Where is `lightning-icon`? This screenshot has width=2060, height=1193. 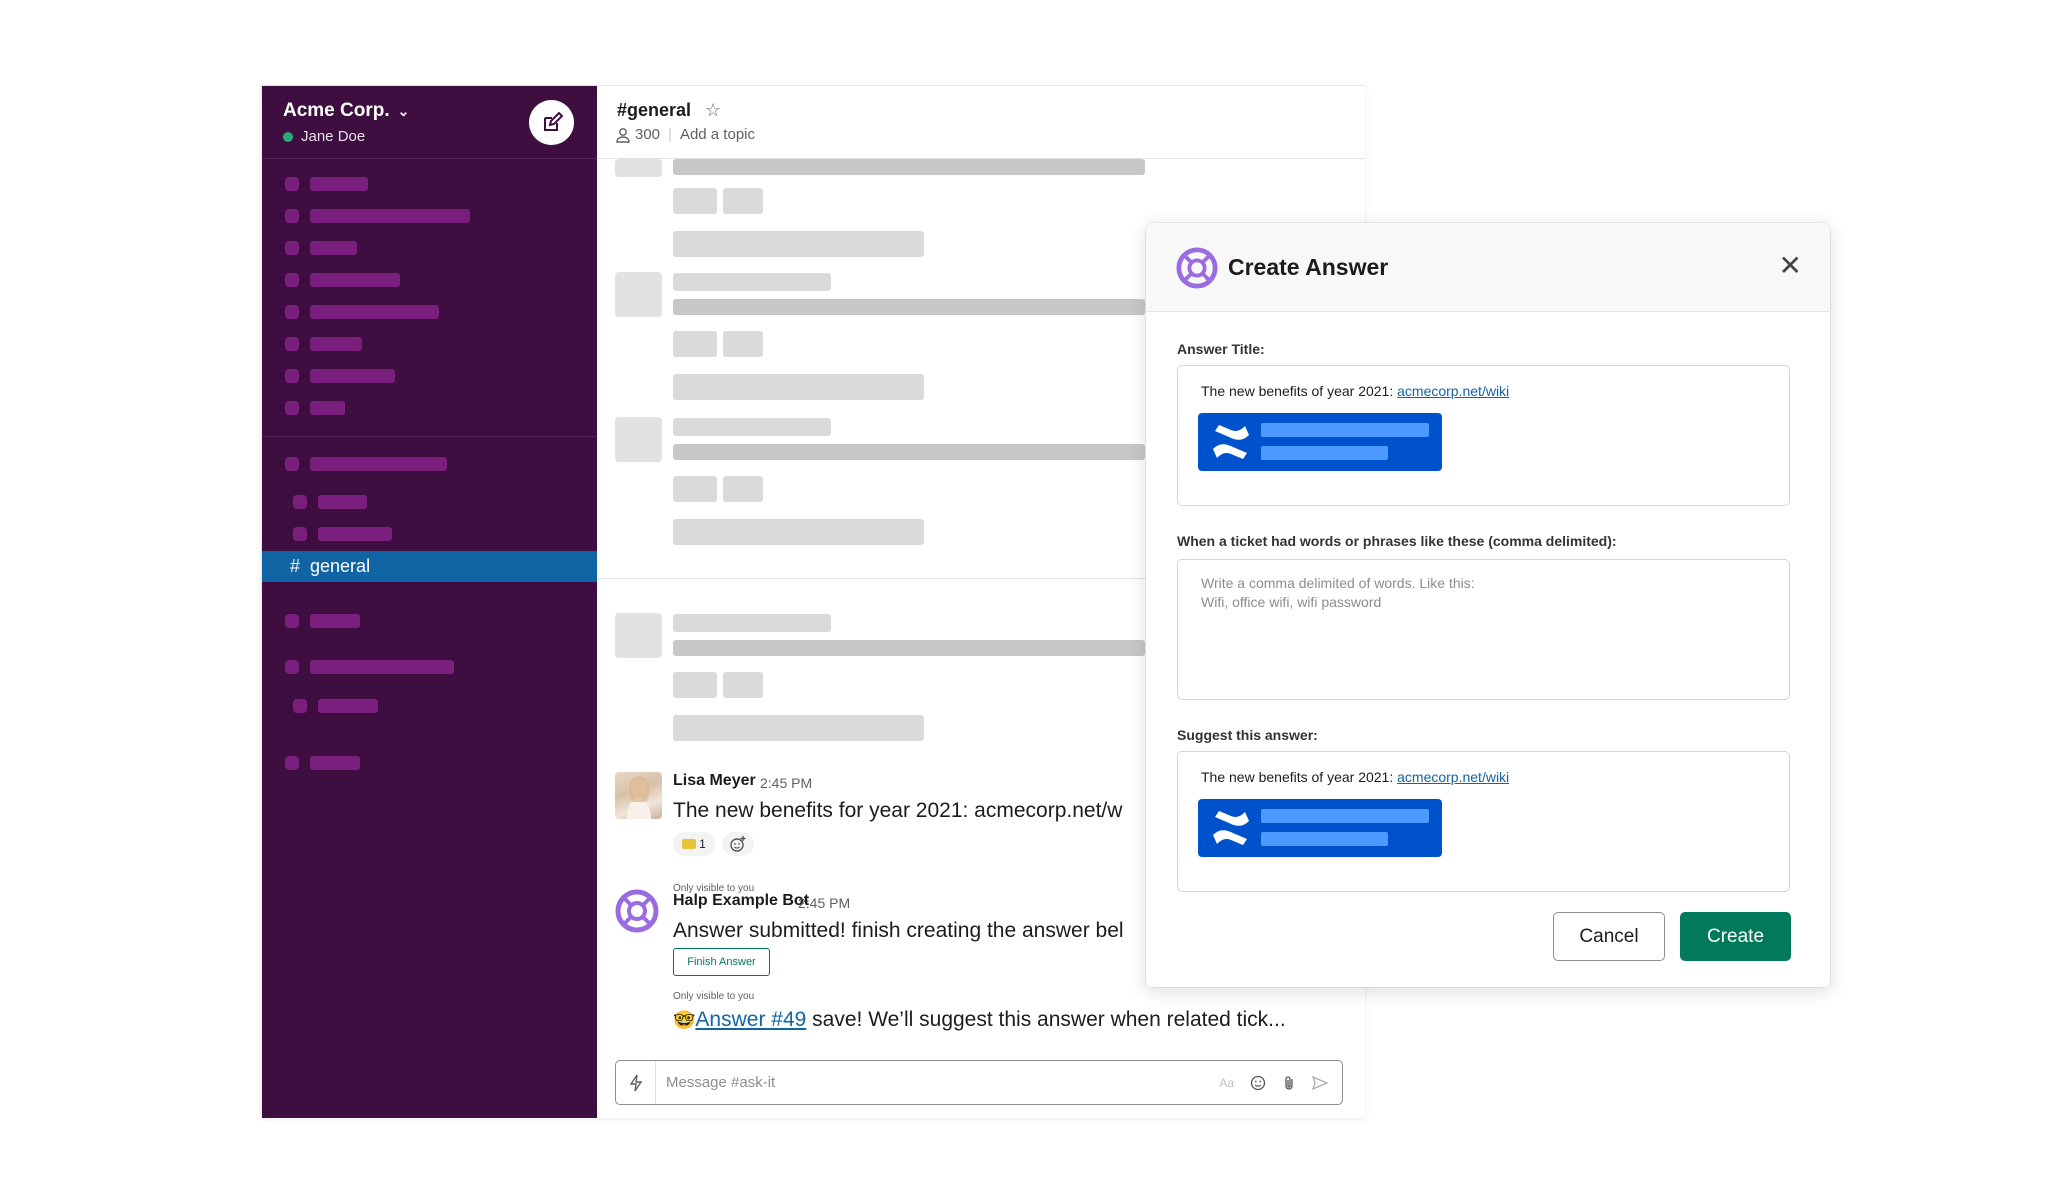 lightning-icon is located at coordinates (635, 1082).